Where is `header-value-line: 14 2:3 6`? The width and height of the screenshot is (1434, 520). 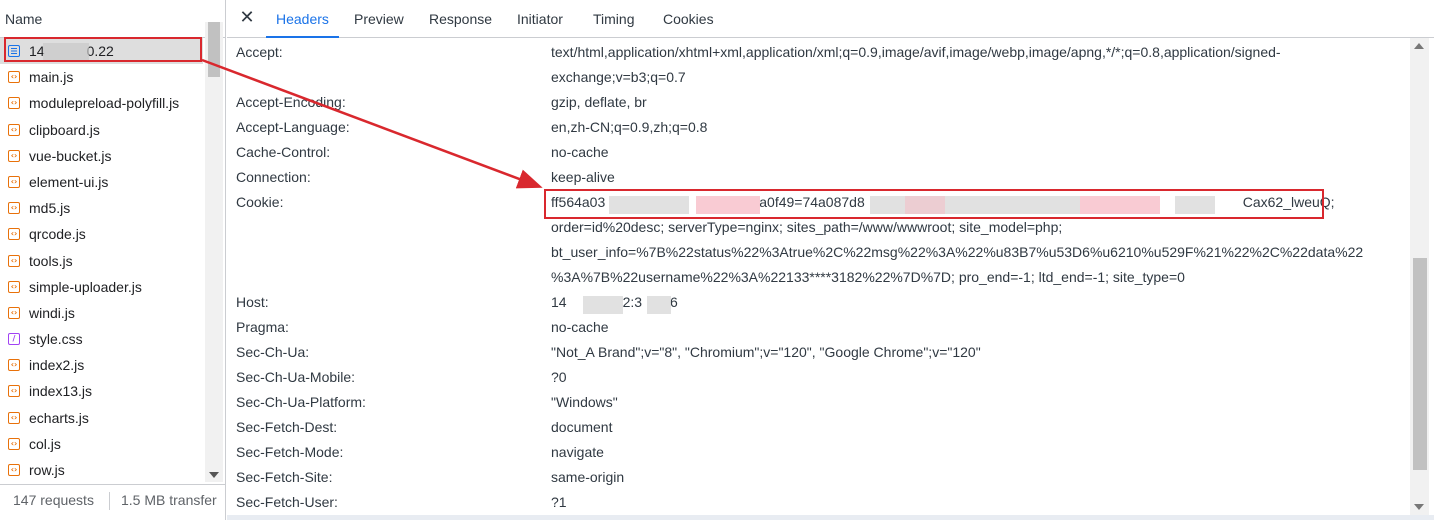 header-value-line: 14 2:3 6 is located at coordinates (614, 302).